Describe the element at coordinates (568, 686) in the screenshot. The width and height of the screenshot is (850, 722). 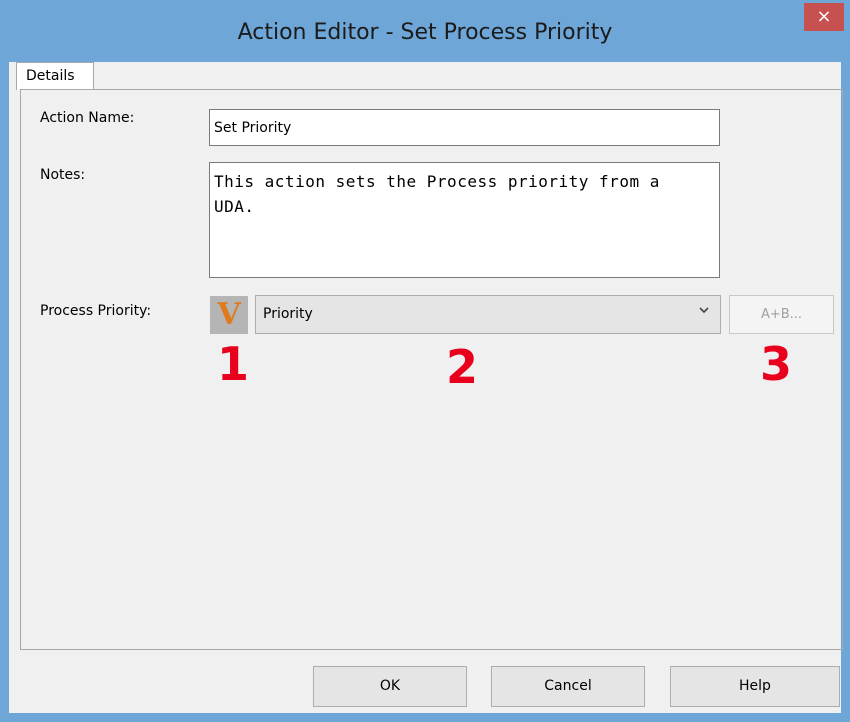
I see `cancel-button: Cancel` at that location.